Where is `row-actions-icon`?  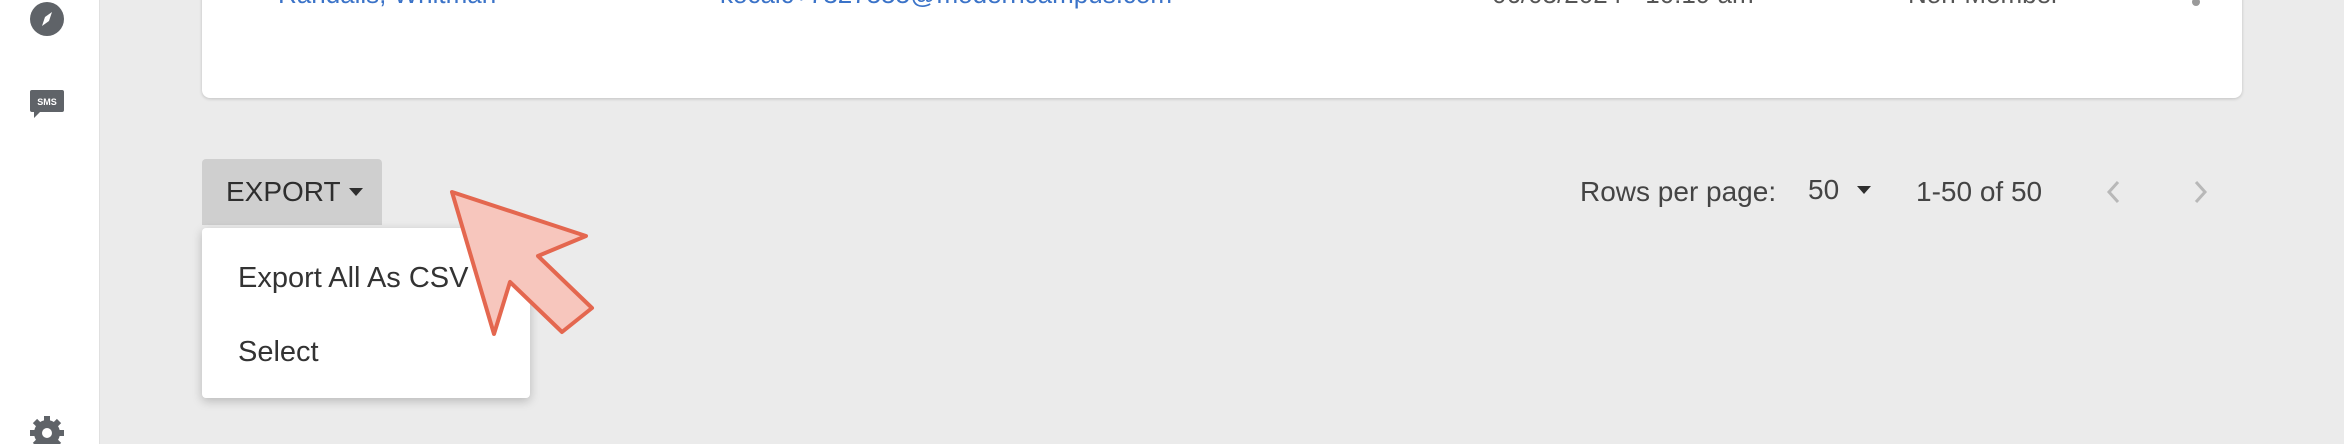
row-actions-icon is located at coordinates (2196, 3).